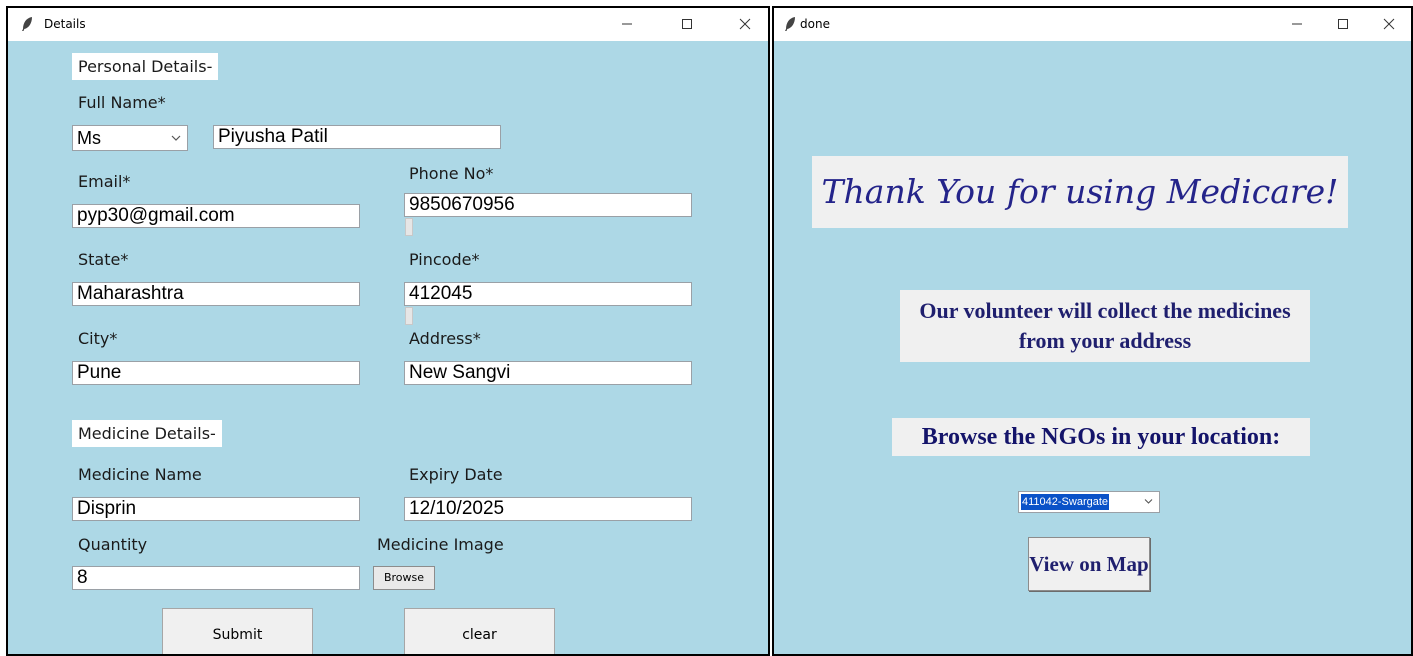 The image size is (1413, 656). Describe the element at coordinates (548, 205) in the screenshot. I see `phone-input: 9850670956` at that location.